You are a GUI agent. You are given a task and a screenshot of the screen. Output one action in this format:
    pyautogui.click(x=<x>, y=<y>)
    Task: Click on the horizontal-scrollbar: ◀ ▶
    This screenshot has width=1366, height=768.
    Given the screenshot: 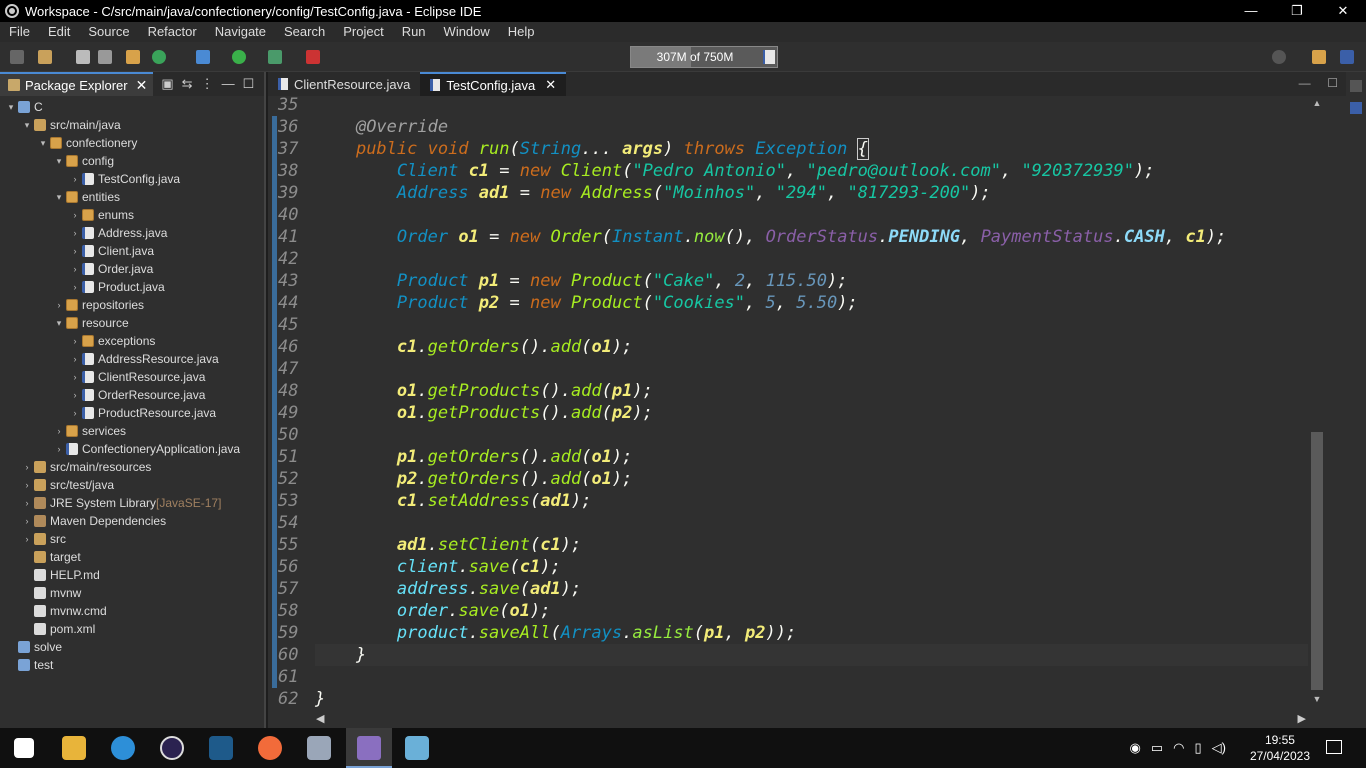 What is the action you would take?
    pyautogui.click(x=811, y=719)
    